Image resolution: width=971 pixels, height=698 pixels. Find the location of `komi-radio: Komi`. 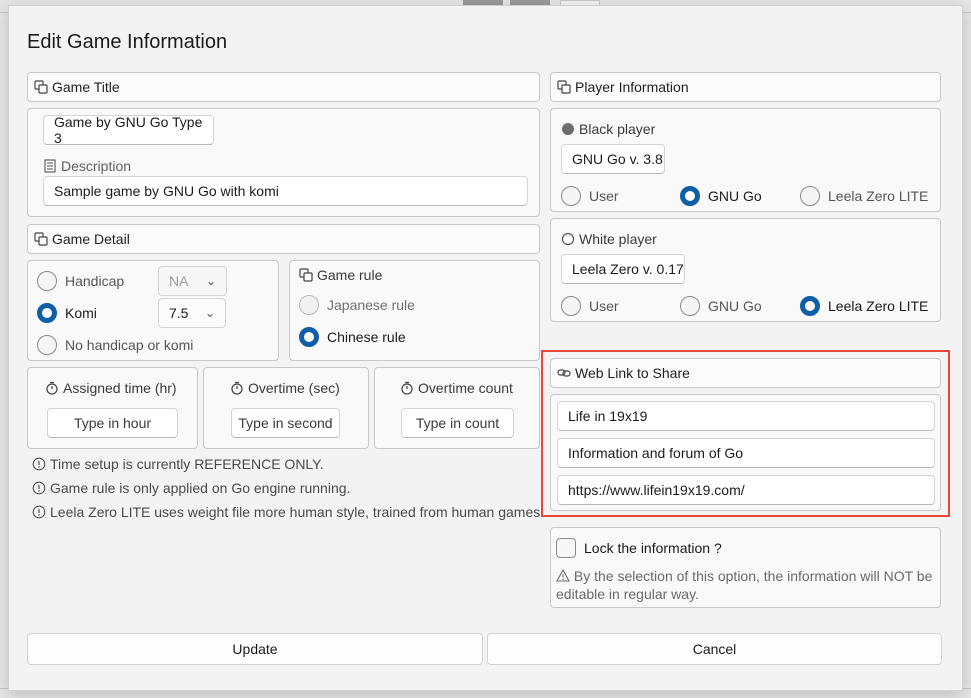

komi-radio: Komi is located at coordinates (67, 313).